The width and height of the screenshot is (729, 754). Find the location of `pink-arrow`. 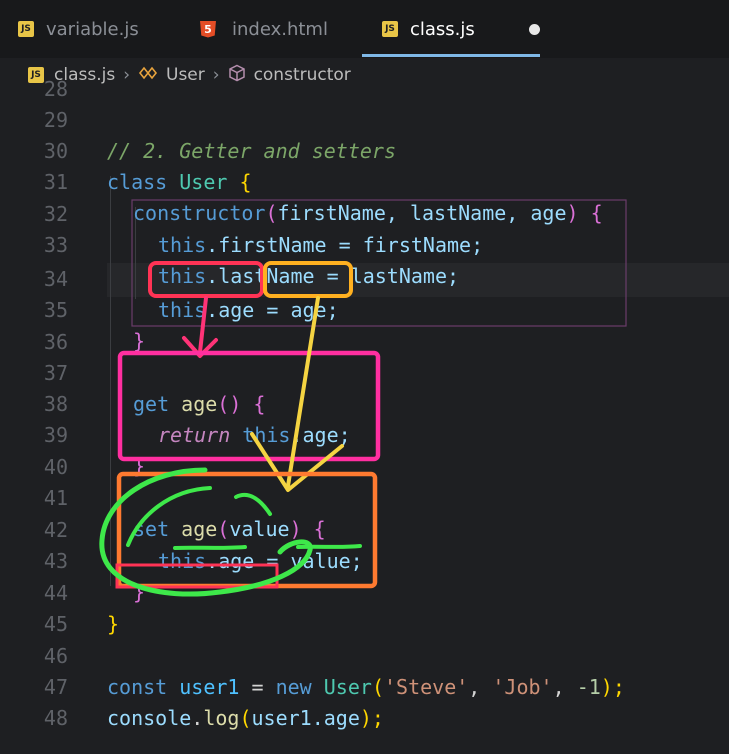

pink-arrow is located at coordinates (203, 325).